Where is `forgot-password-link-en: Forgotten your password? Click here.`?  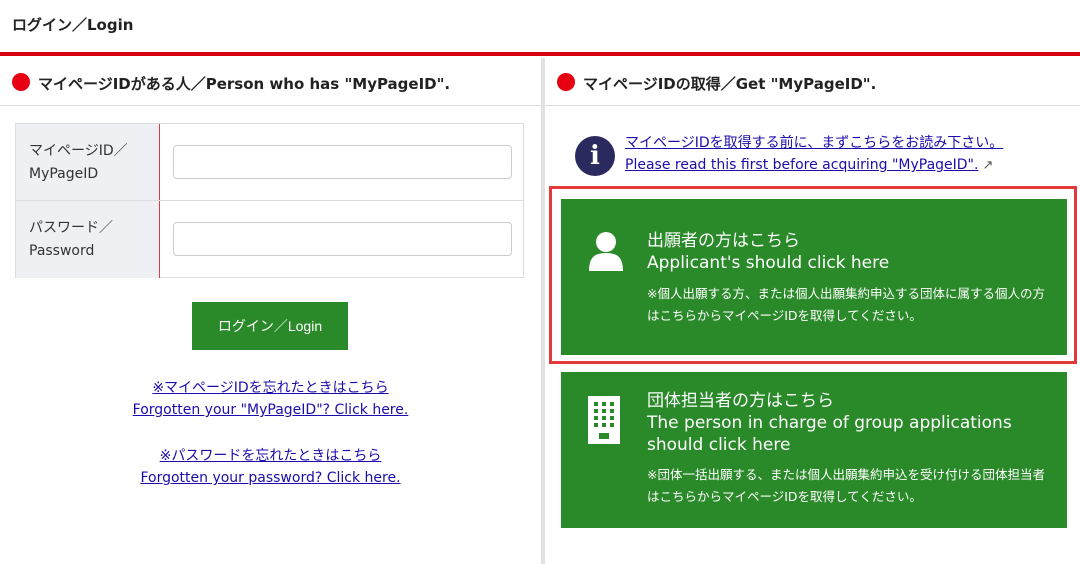 forgot-password-link-en: Forgotten your password? Click here. is located at coordinates (270, 478).